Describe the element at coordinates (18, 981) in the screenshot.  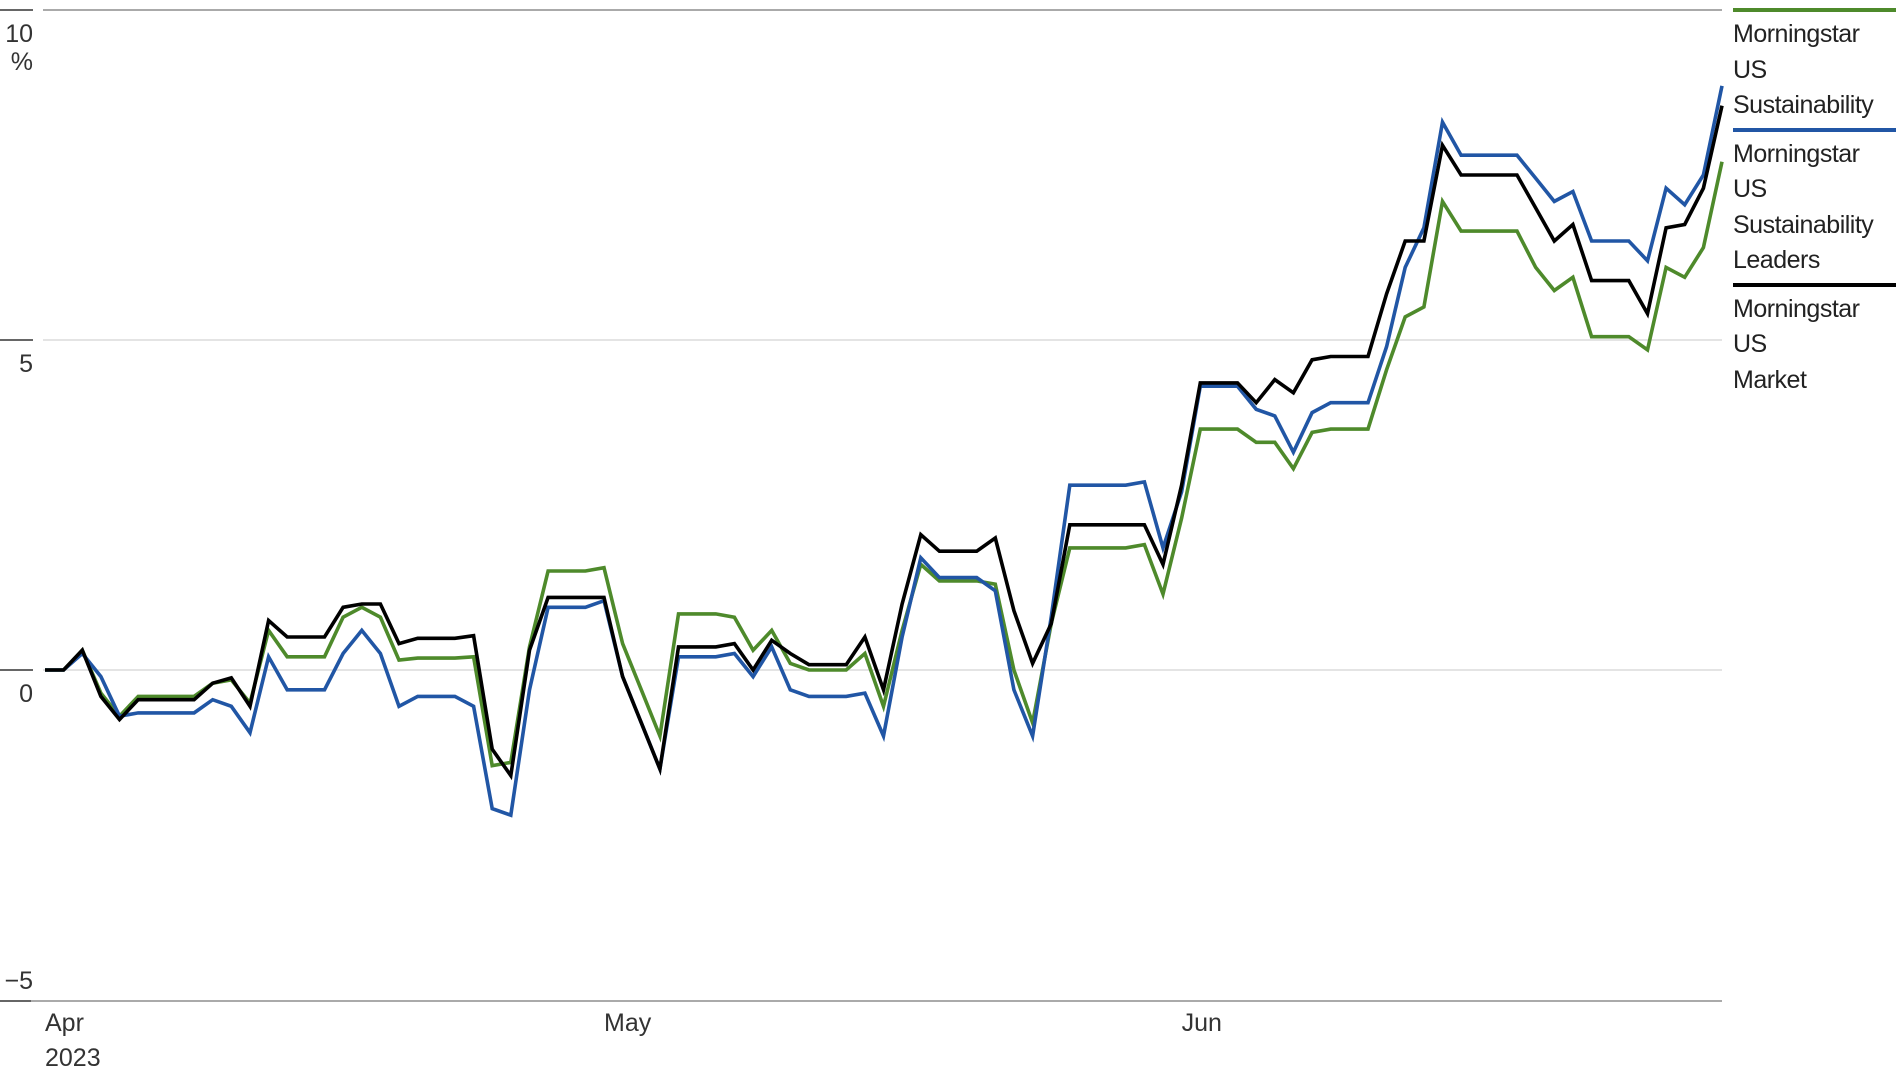
I see `y-tick-label: −5` at that location.